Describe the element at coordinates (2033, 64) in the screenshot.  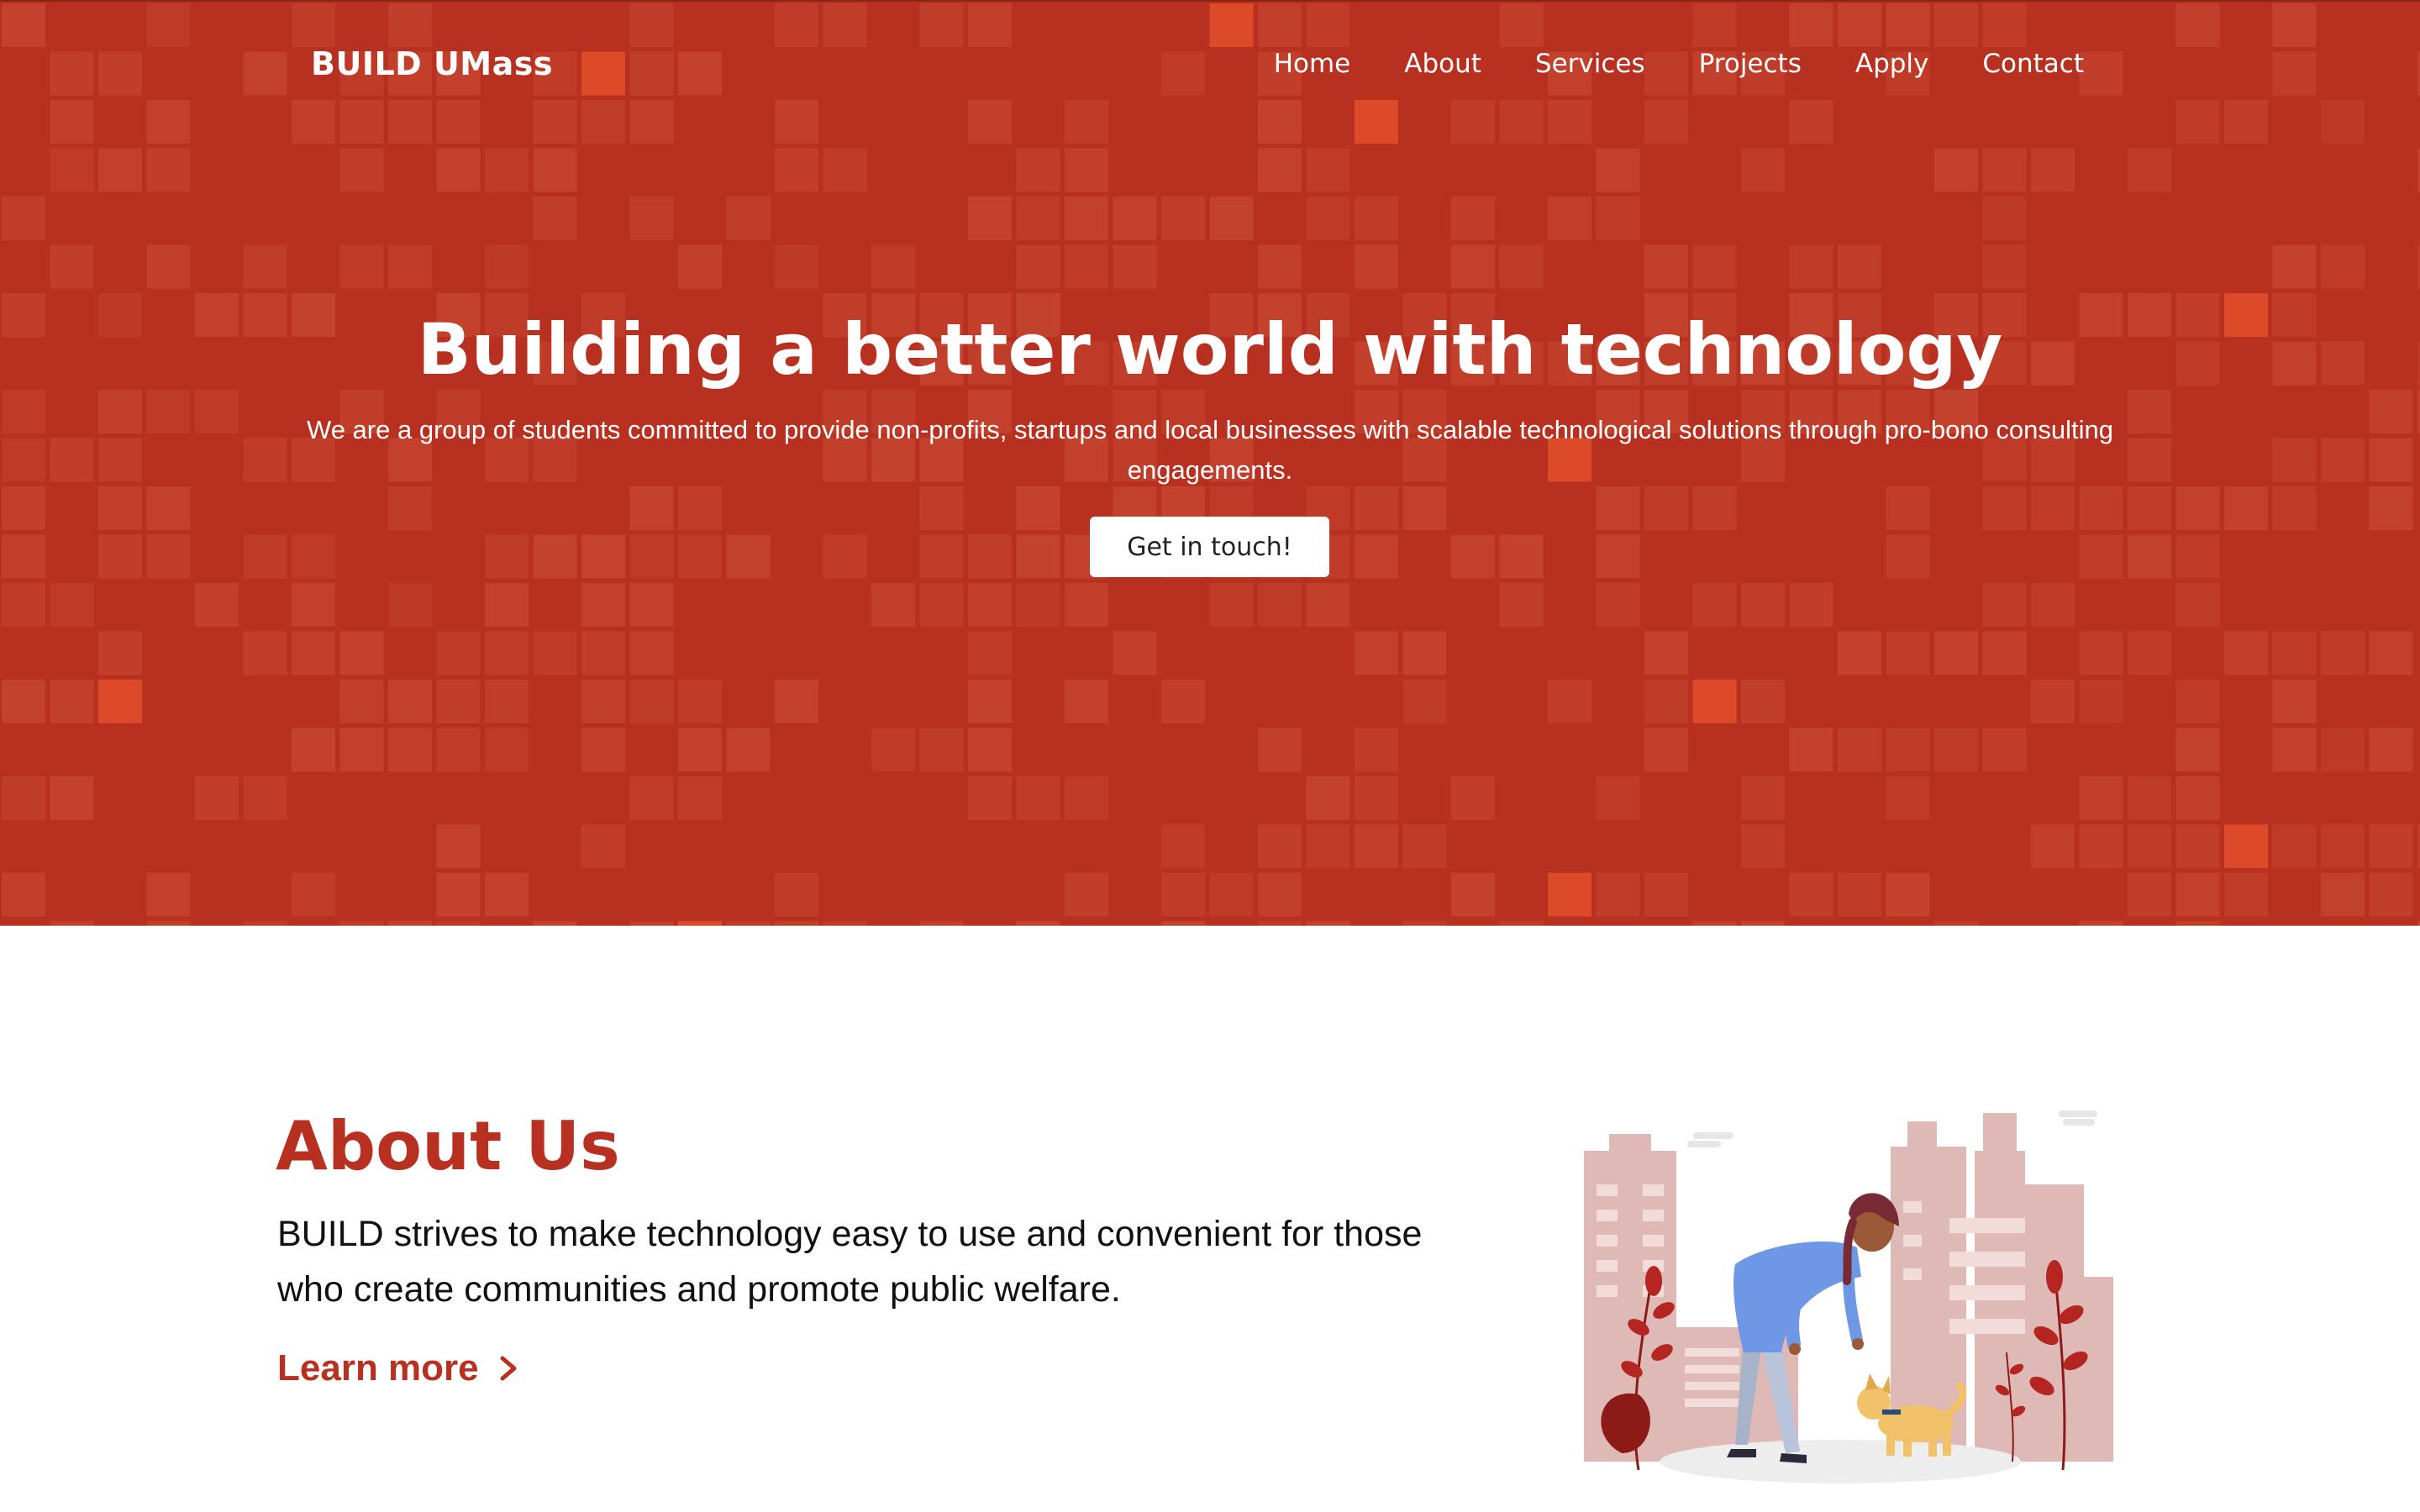
I see `nav-item-contact: Contact` at that location.